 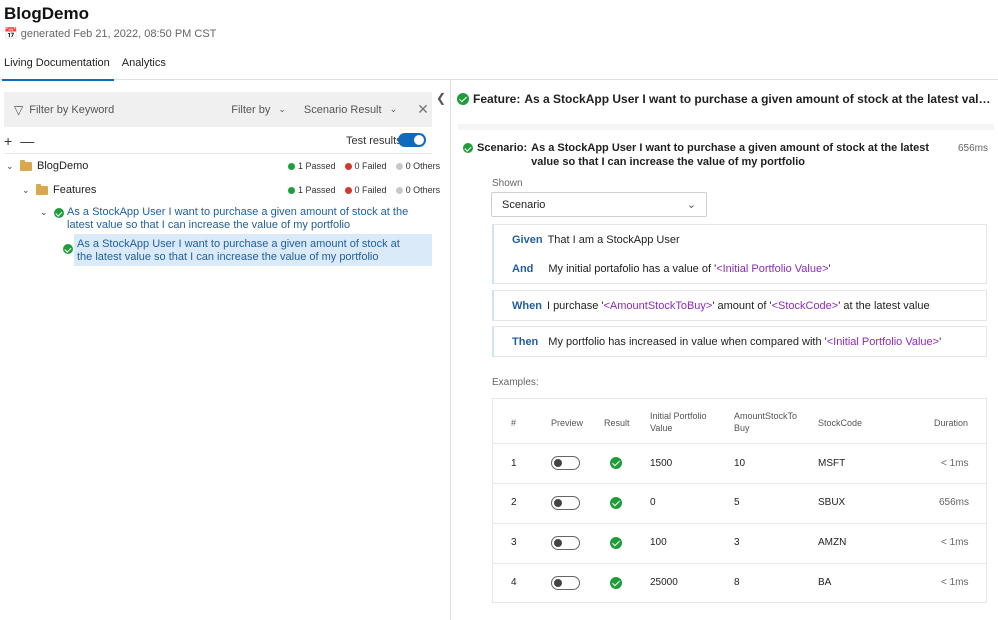 What do you see at coordinates (450, 350) in the screenshot?
I see `pane-divider` at bounding box center [450, 350].